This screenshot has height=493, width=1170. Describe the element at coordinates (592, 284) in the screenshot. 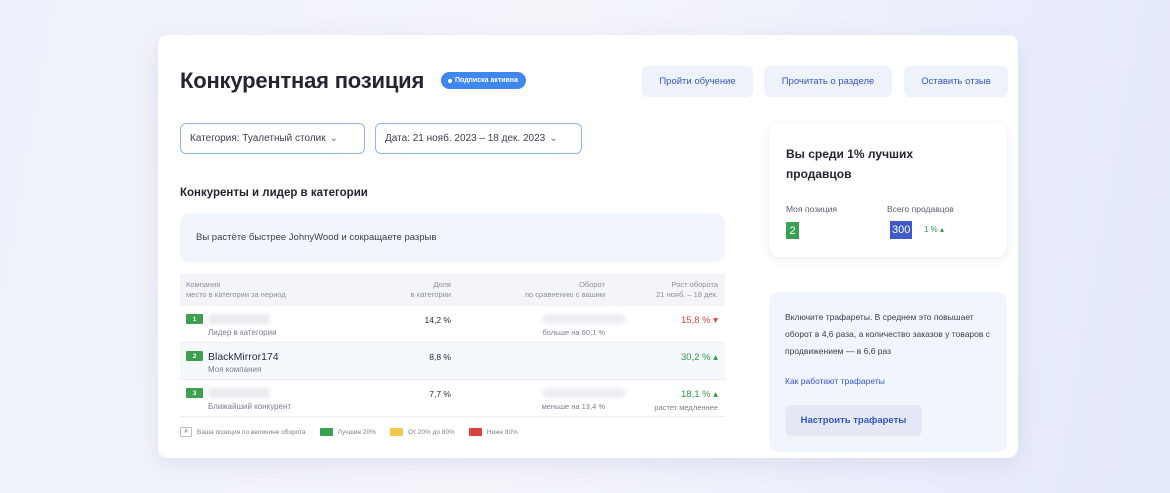

I see `col-turnover-title: Оборот` at that location.